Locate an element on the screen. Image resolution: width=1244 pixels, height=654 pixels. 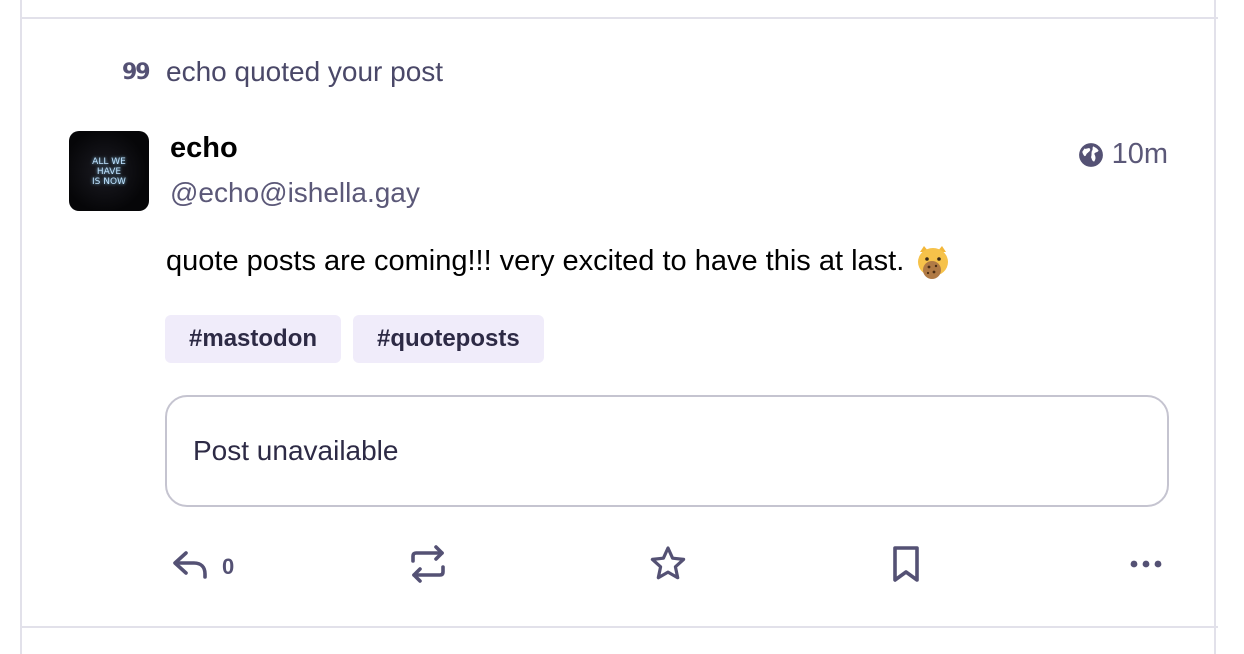
notification-label: echo quoted your post is located at coordinates (305, 71).